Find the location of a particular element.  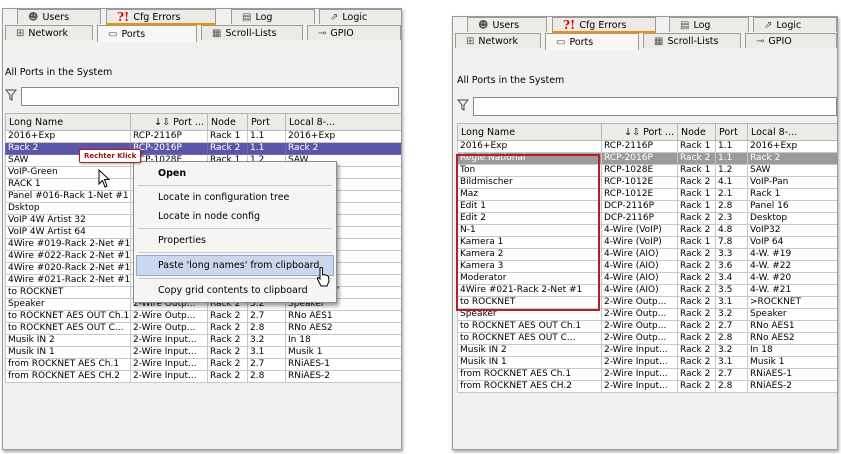

table-cell: 4.8 is located at coordinates (731, 230).